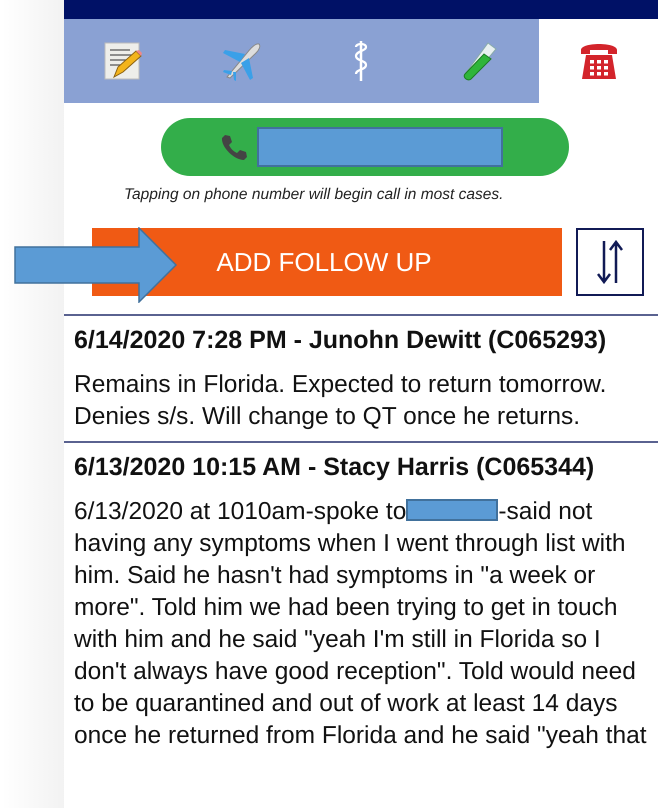  I want to click on hint-text: Tapping on phone number will begin call in most cases., so click(314, 195).